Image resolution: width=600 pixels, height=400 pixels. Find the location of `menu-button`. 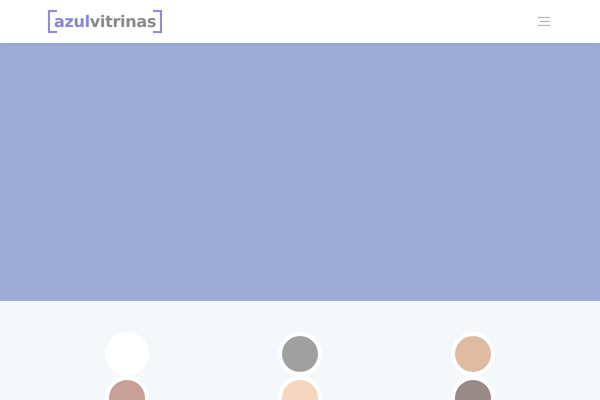

menu-button is located at coordinates (544, 21).